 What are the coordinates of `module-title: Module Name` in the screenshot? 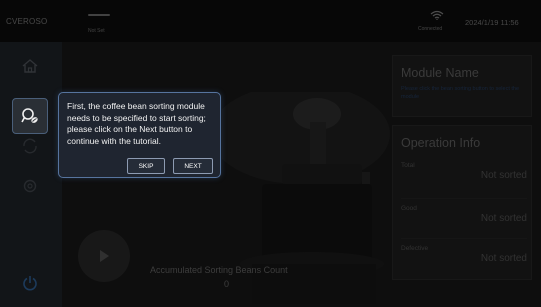 It's located at (440, 73).